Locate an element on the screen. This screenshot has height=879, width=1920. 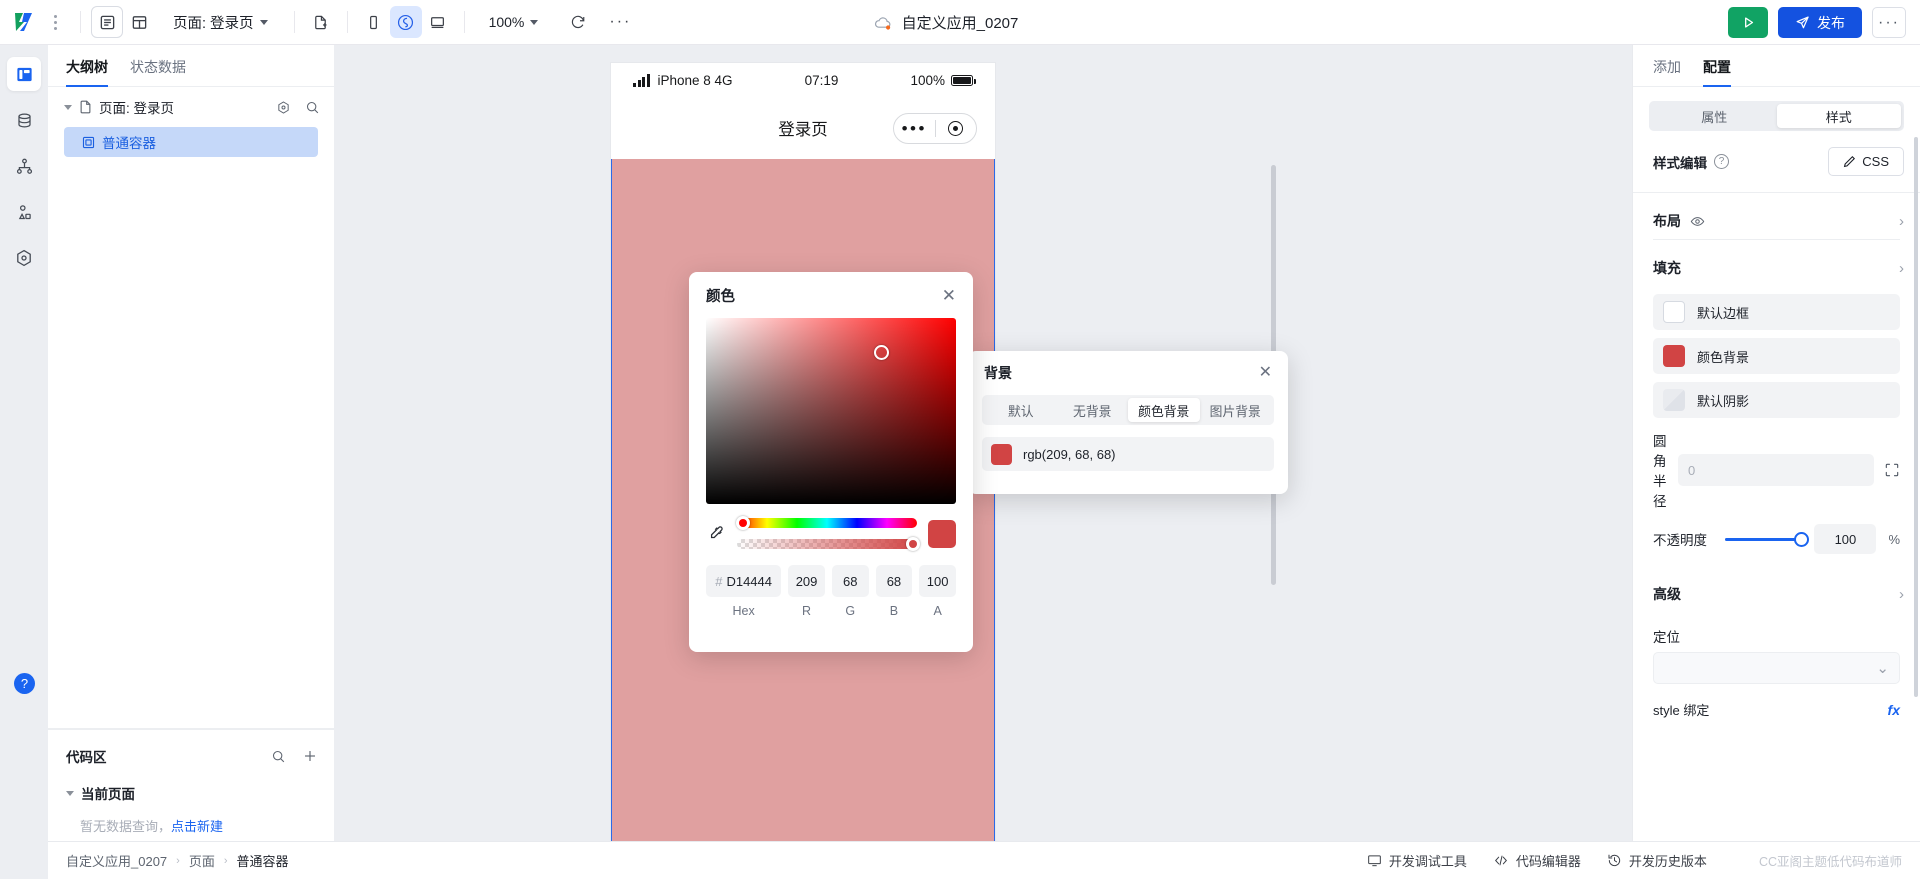
chevron-down-icon is located at coordinates (263, 22).